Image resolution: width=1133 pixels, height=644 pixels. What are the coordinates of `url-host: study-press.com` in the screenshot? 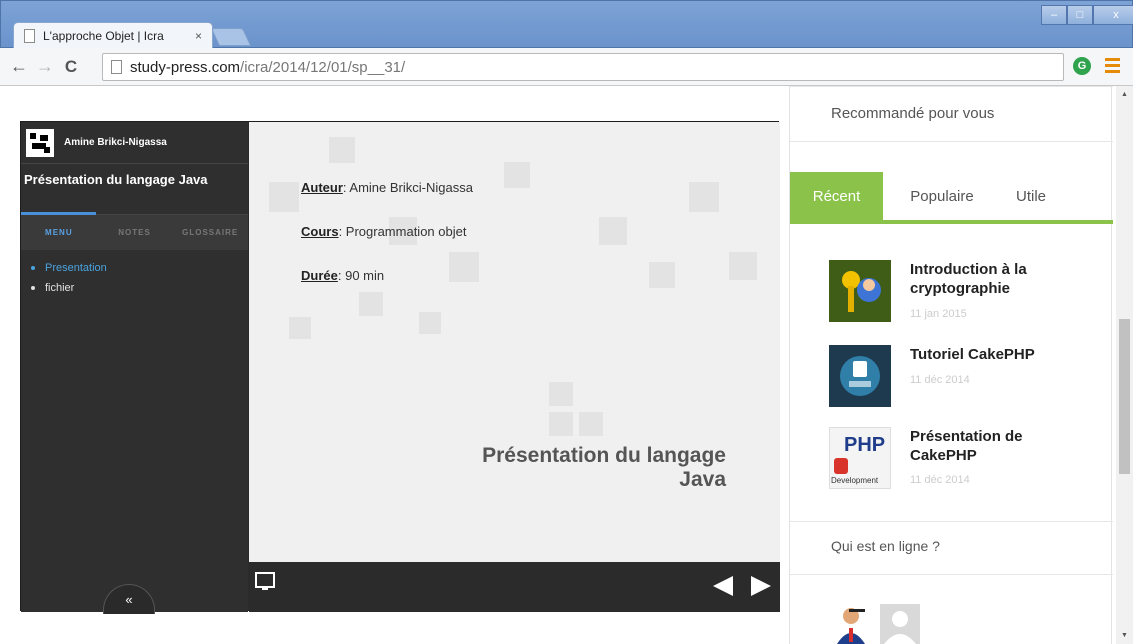 It's located at (185, 67).